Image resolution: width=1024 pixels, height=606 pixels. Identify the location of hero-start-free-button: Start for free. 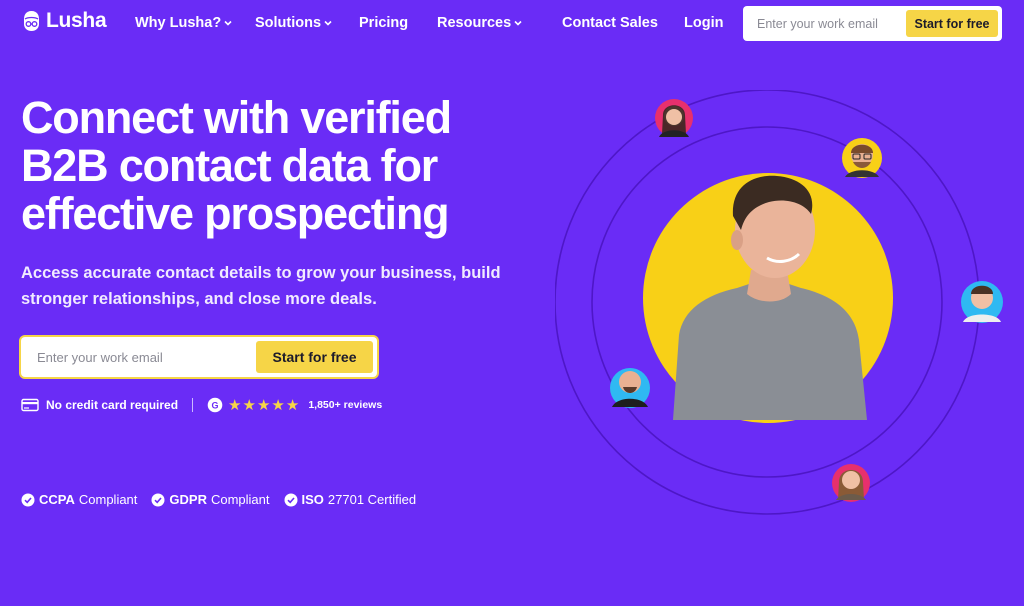
(314, 357).